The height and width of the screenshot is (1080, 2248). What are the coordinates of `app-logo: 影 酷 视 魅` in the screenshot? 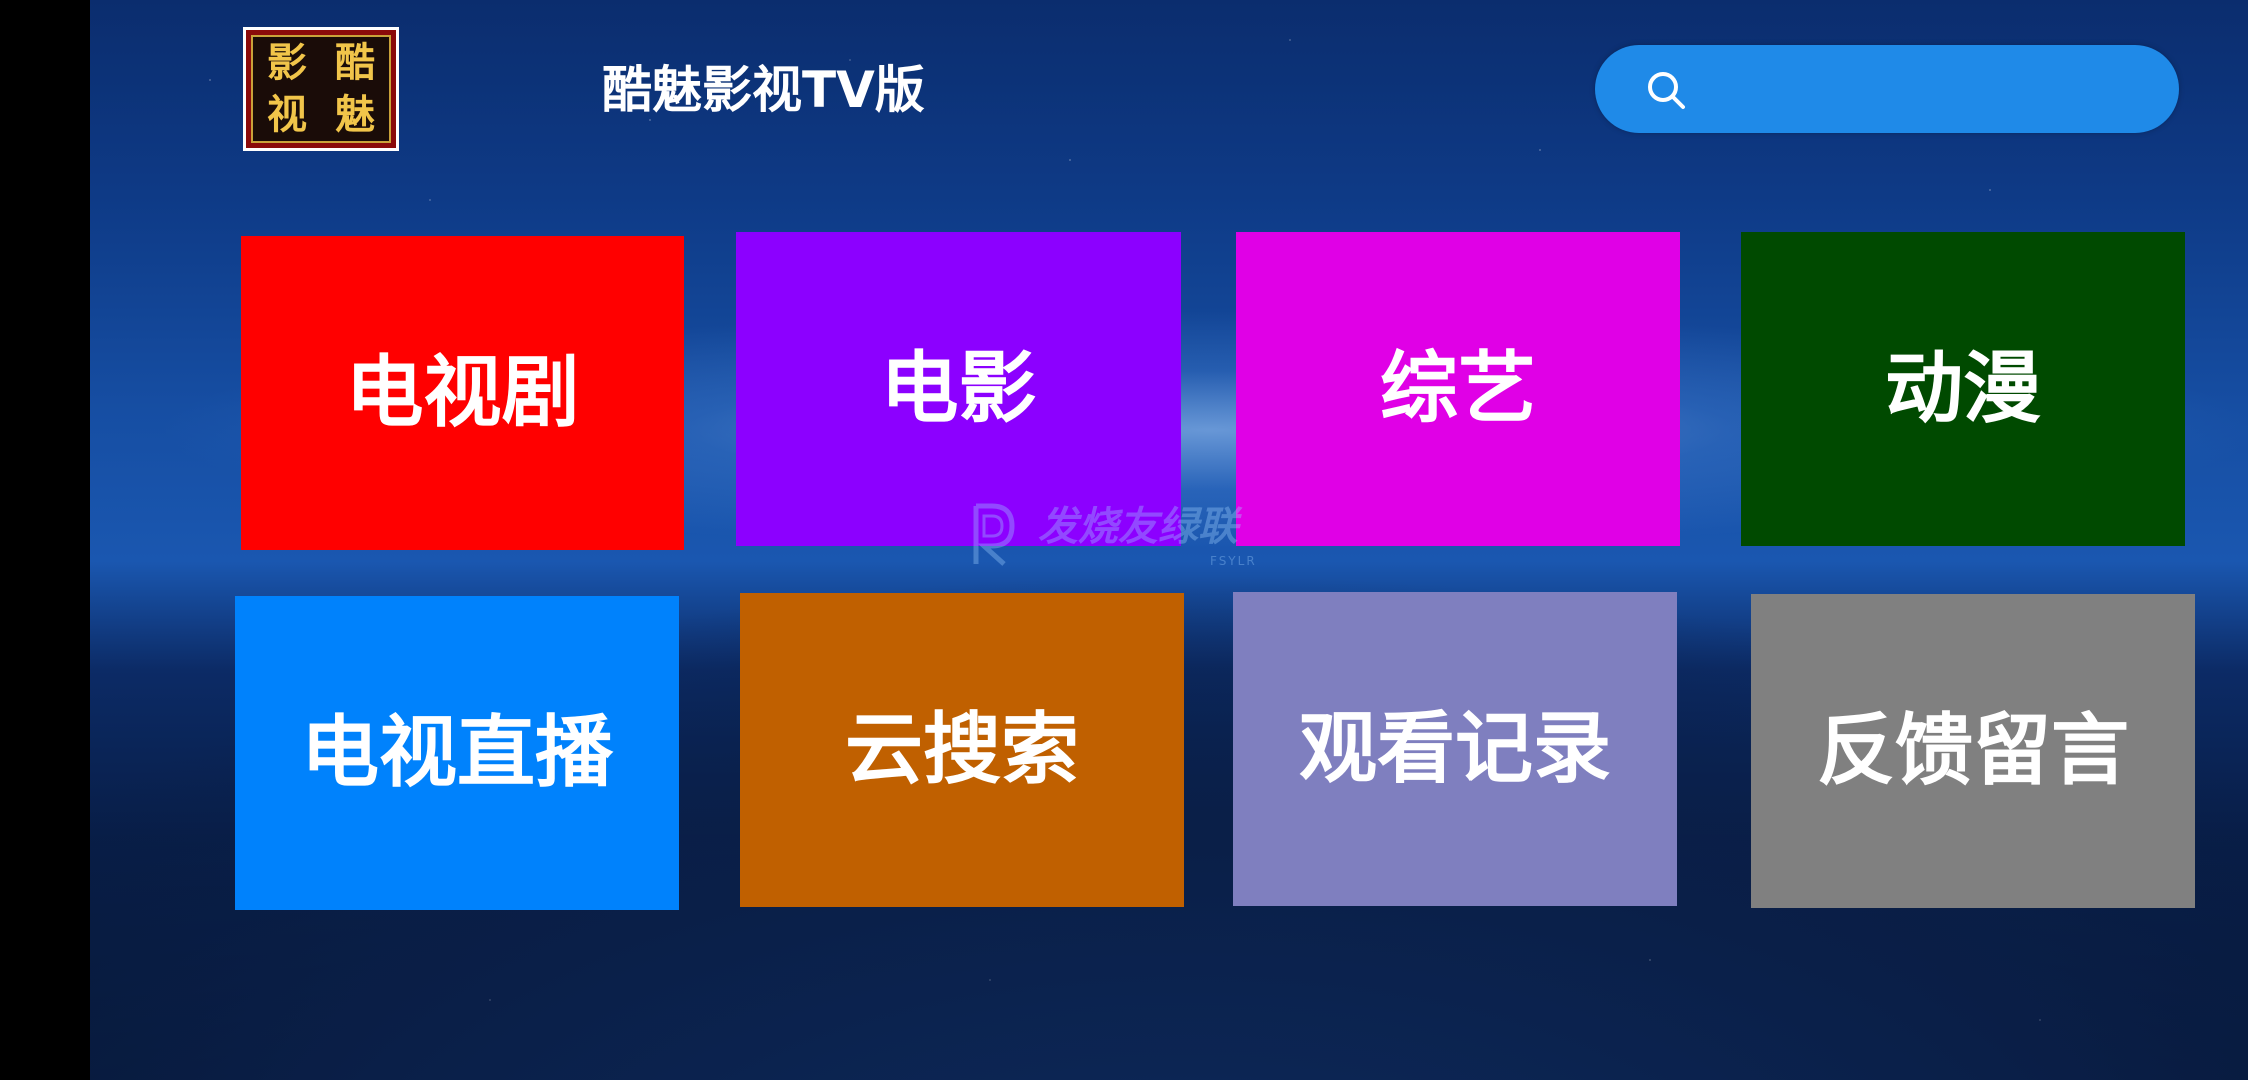 It's located at (321, 89).